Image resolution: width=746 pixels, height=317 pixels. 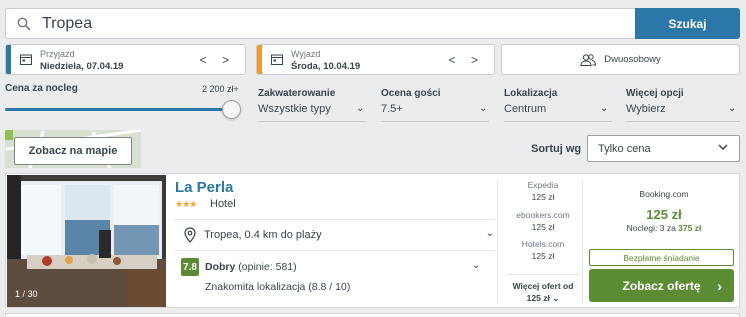 What do you see at coordinates (543, 292) in the screenshot?
I see `more-offers-button: Więcej ofert od 125 zł ⌄` at bounding box center [543, 292].